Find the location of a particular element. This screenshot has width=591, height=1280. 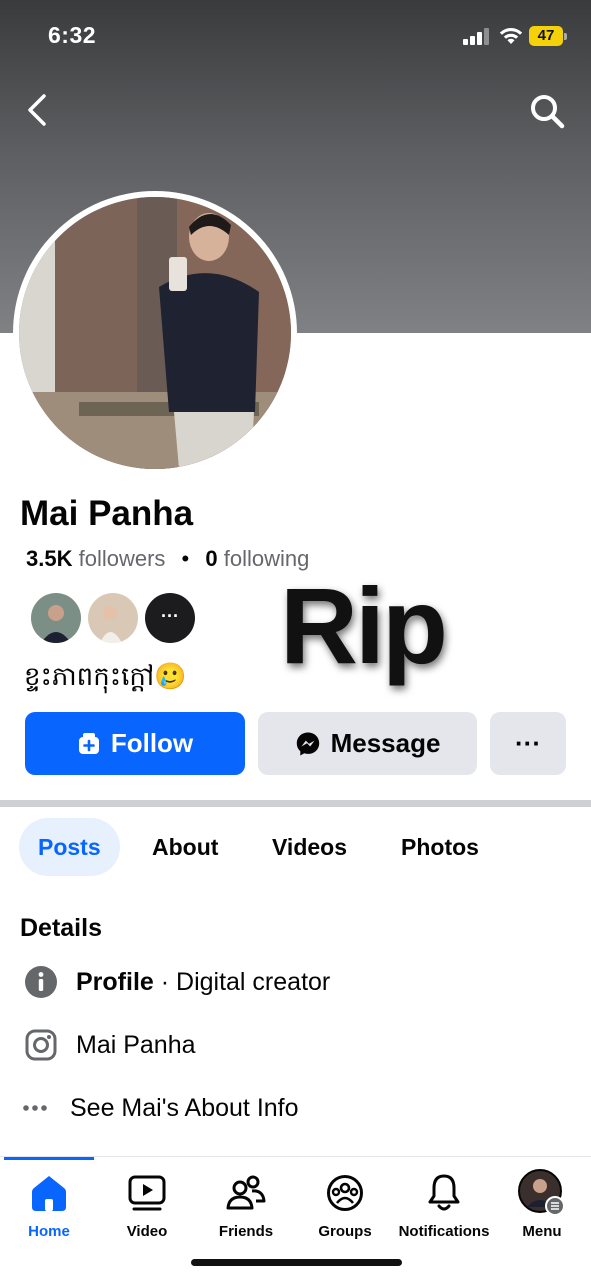

detail-row-profile: Profile · Digital creator is located at coordinates (295, 982).